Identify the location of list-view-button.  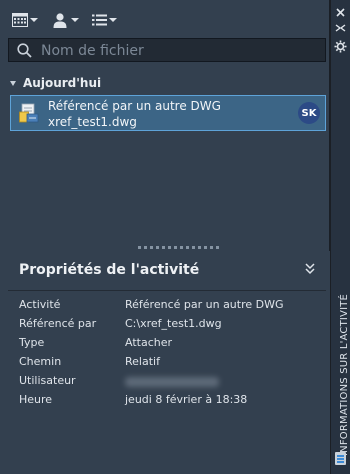
(104, 20).